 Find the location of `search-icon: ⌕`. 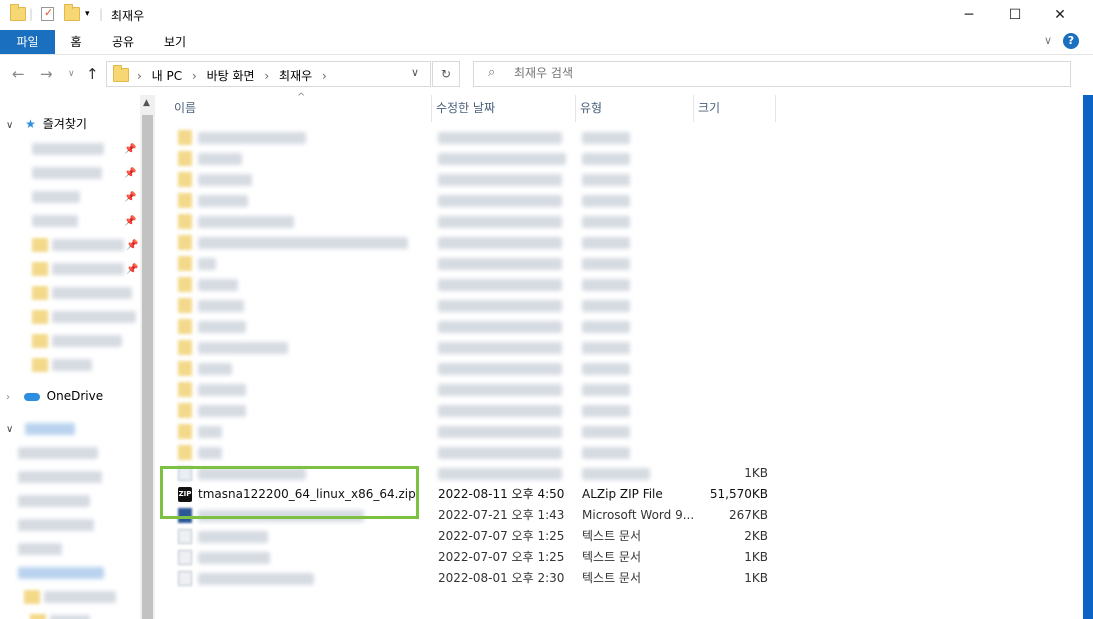

search-icon: ⌕ is located at coordinates (492, 72).